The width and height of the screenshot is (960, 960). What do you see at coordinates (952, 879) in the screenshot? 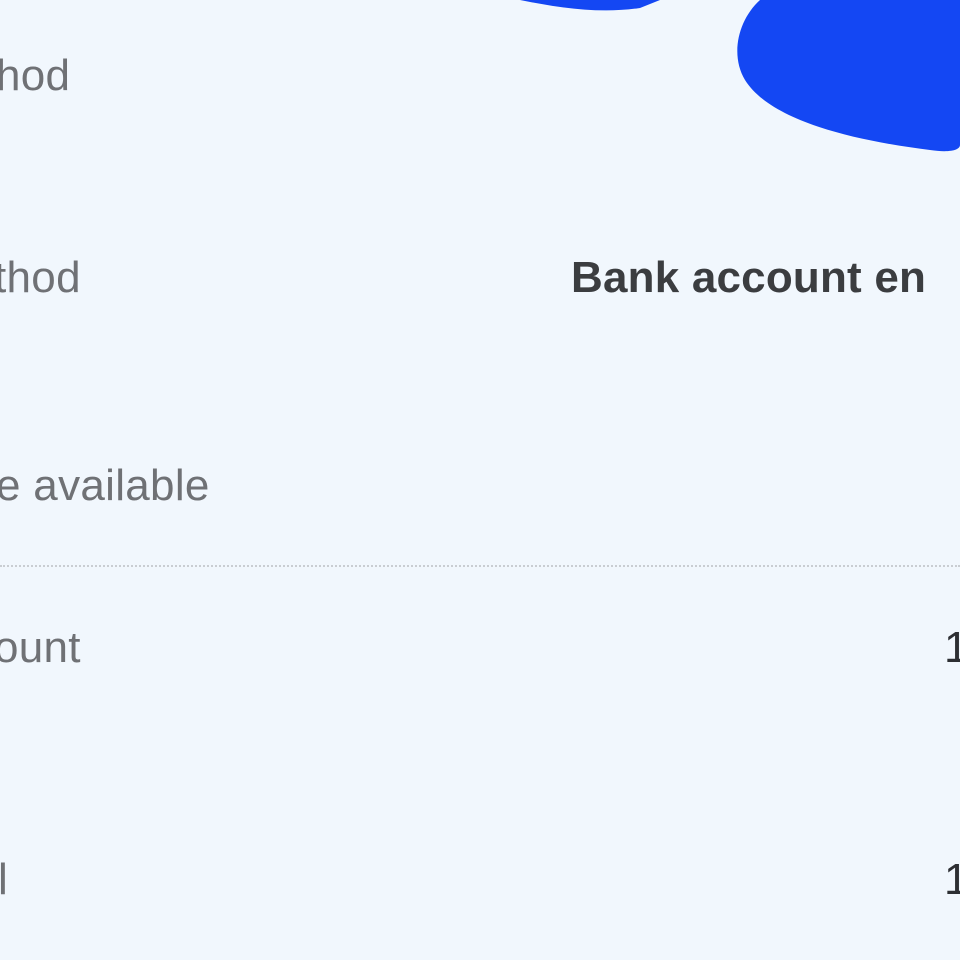
I see `total-value: 1` at bounding box center [952, 879].